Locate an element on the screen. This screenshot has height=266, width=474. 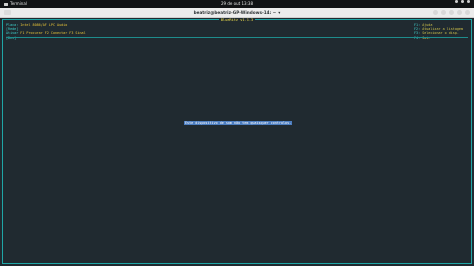
network-icon is located at coordinates (456, 1).